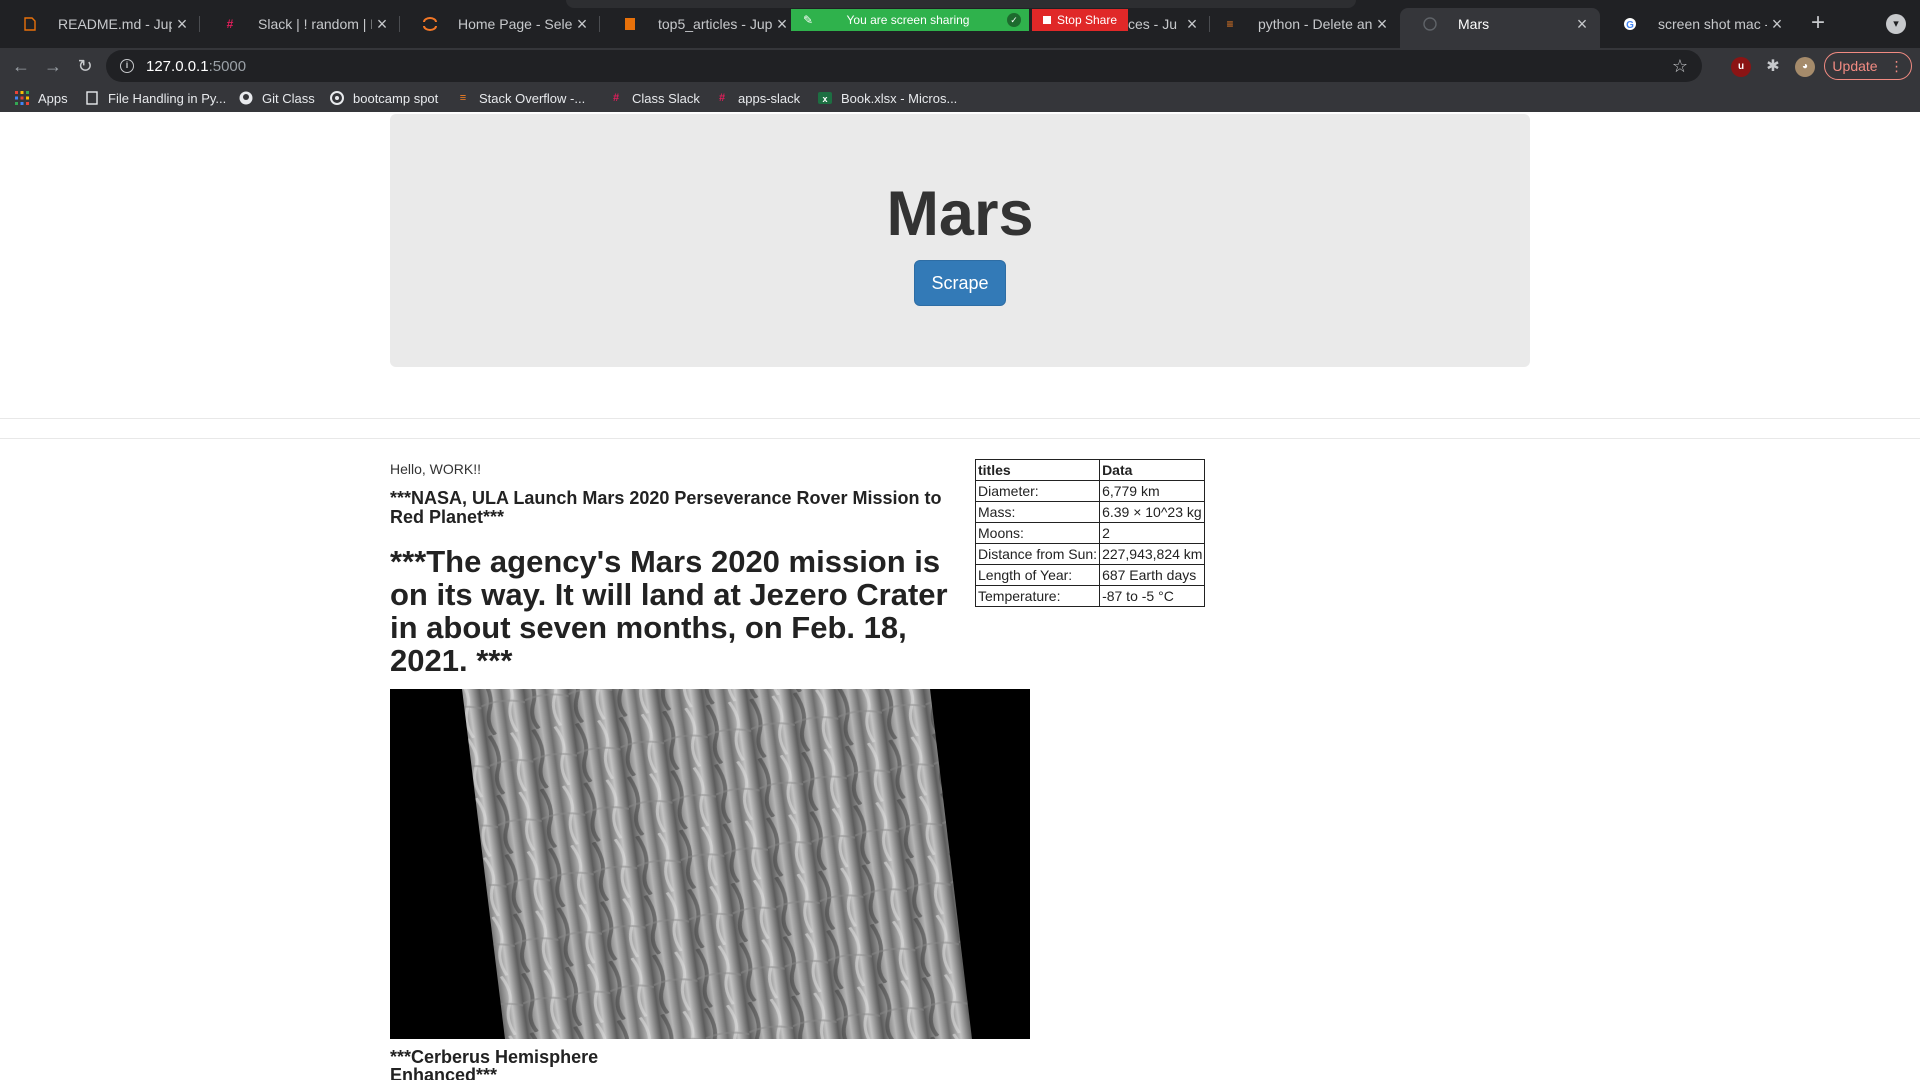 The image size is (1920, 1080). Describe the element at coordinates (1741, 67) in the screenshot. I see `ublock-icon: u` at that location.